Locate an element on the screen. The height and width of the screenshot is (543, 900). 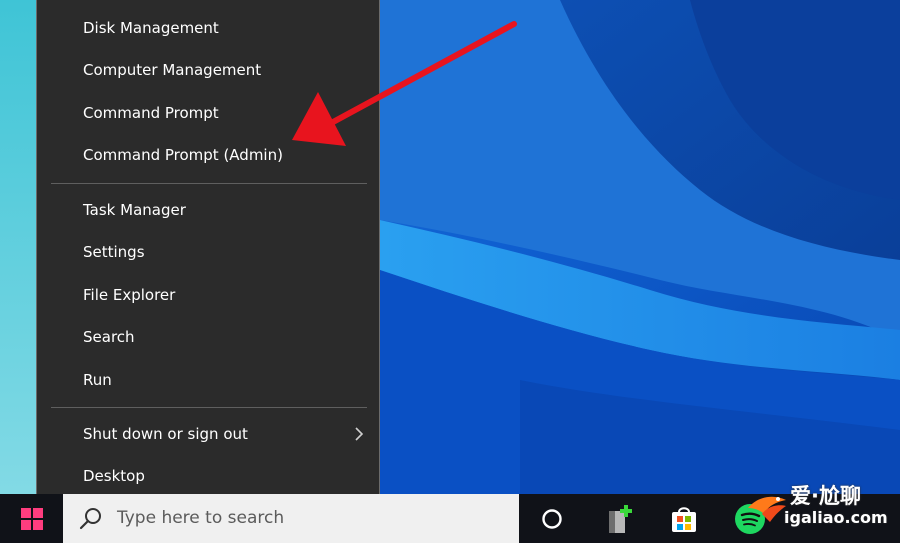
menu-item-label: Command Prompt (Admin) is located at coordinates (183, 155).